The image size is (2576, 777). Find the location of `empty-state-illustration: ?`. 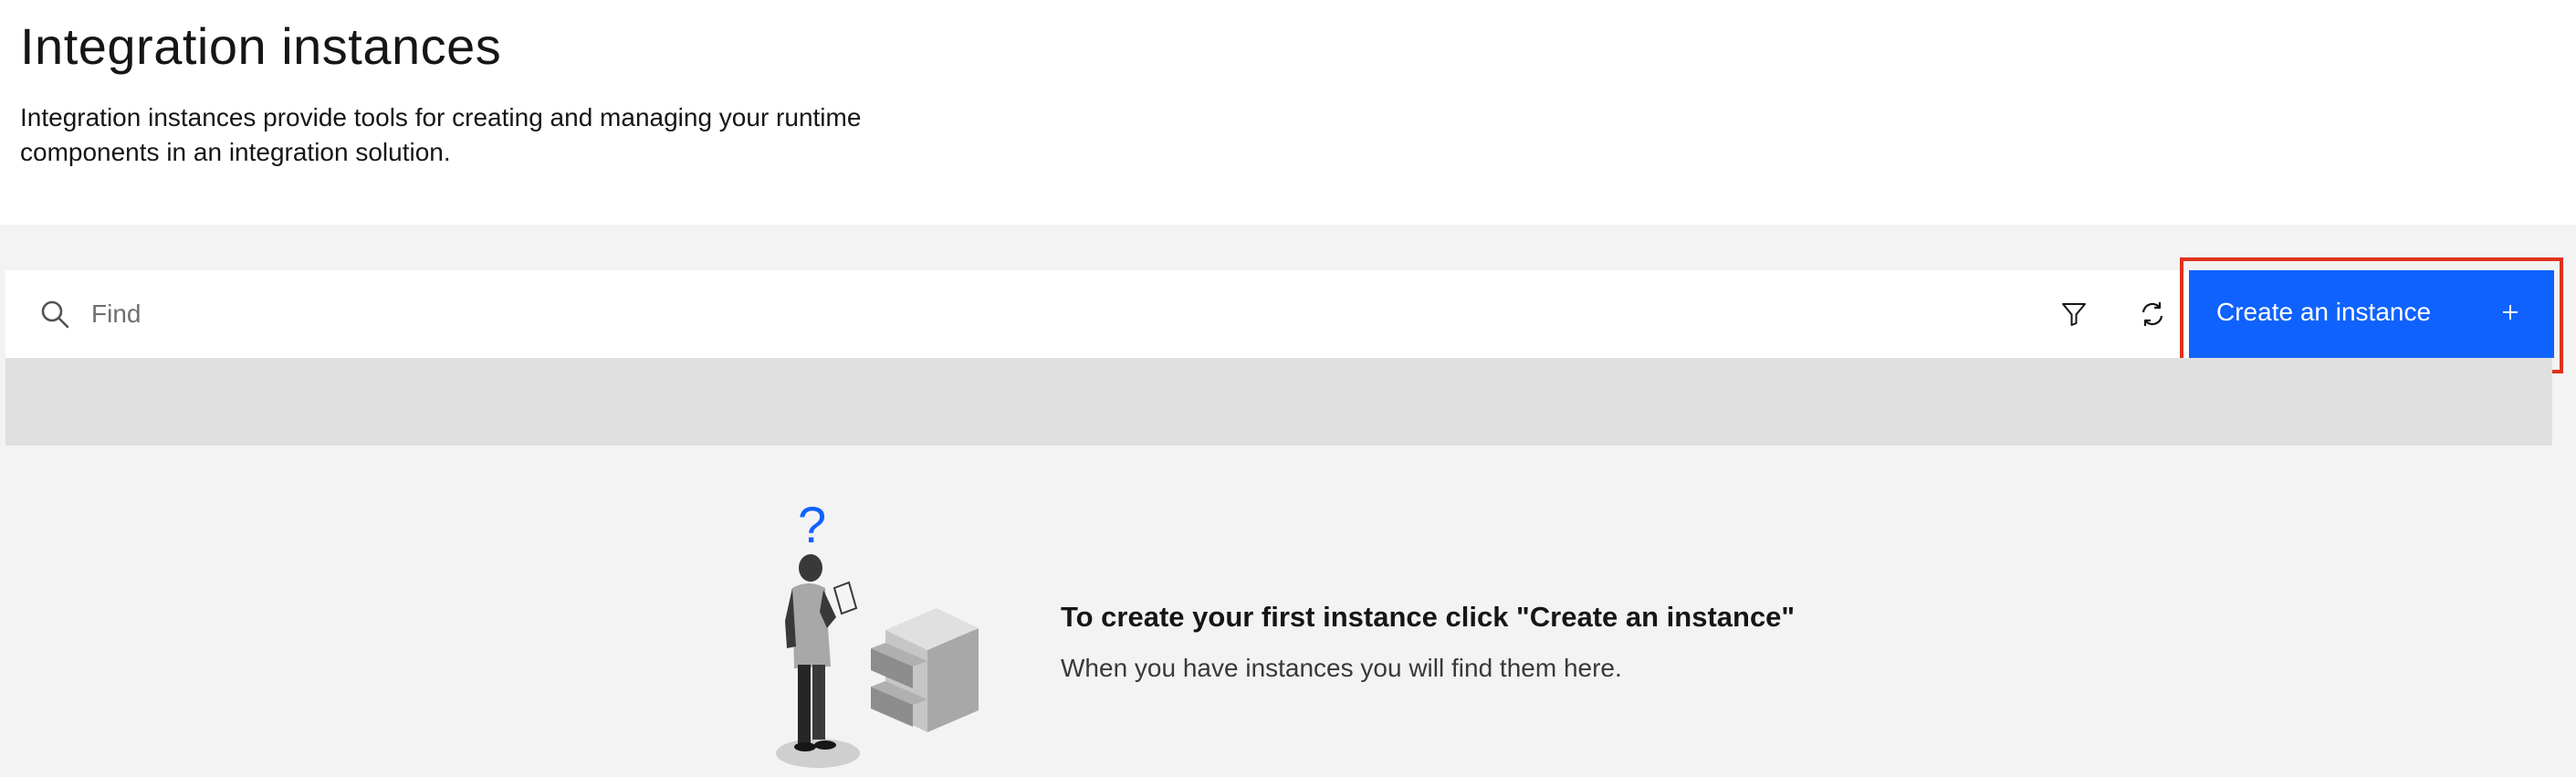

empty-state-illustration: ? is located at coordinates (885, 632).